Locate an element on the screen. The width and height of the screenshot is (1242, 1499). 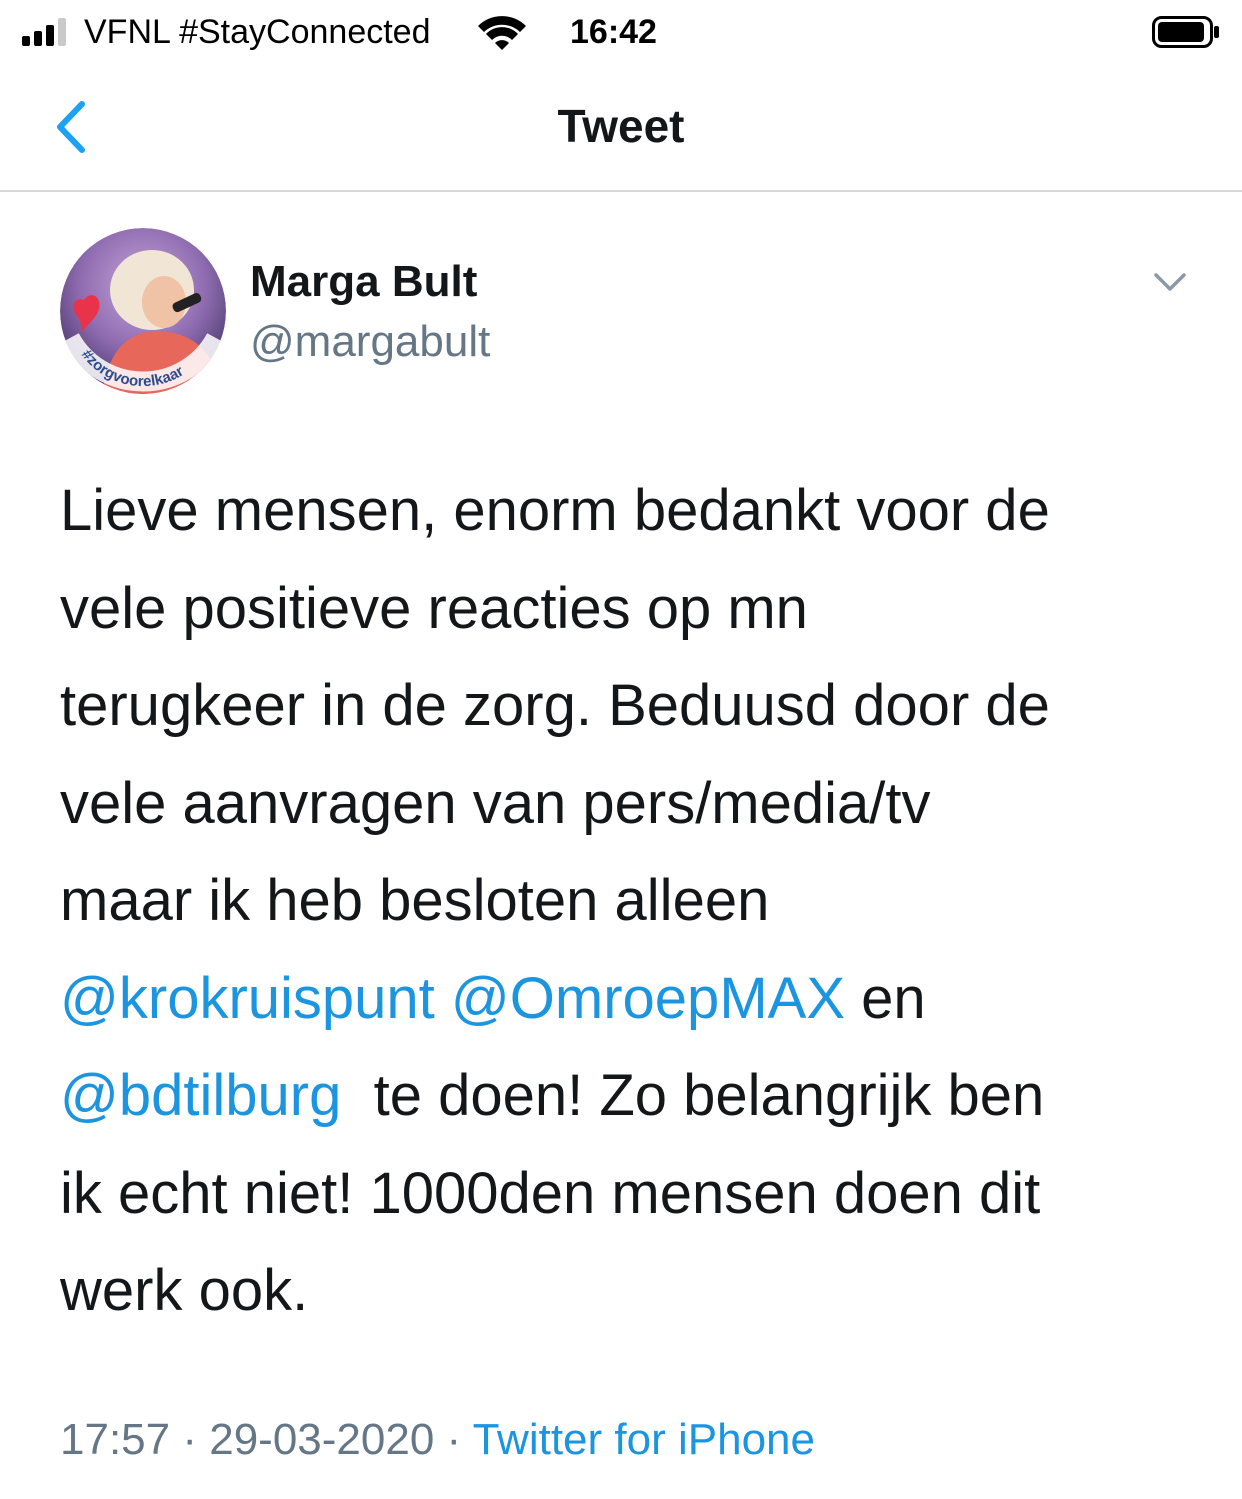
mention-link: @bdtilburg is located at coordinates (200, 1095).